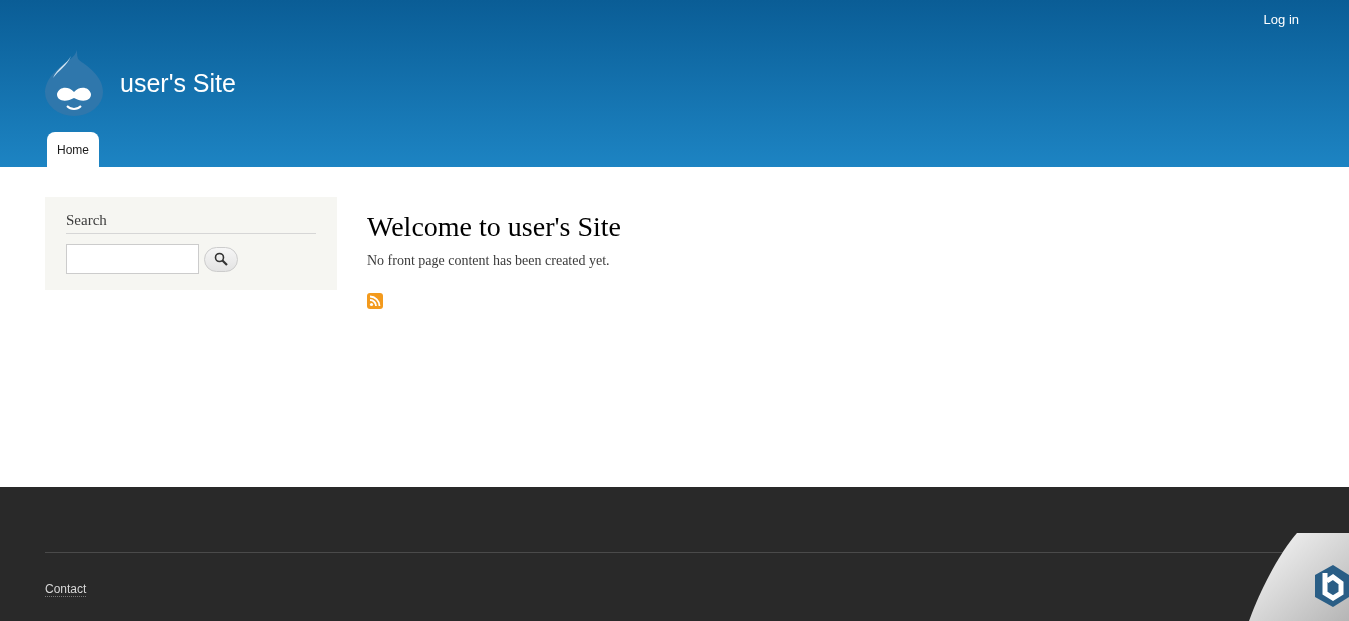 The image size is (1349, 621). I want to click on page-curl-badge-icon, so click(1299, 577).